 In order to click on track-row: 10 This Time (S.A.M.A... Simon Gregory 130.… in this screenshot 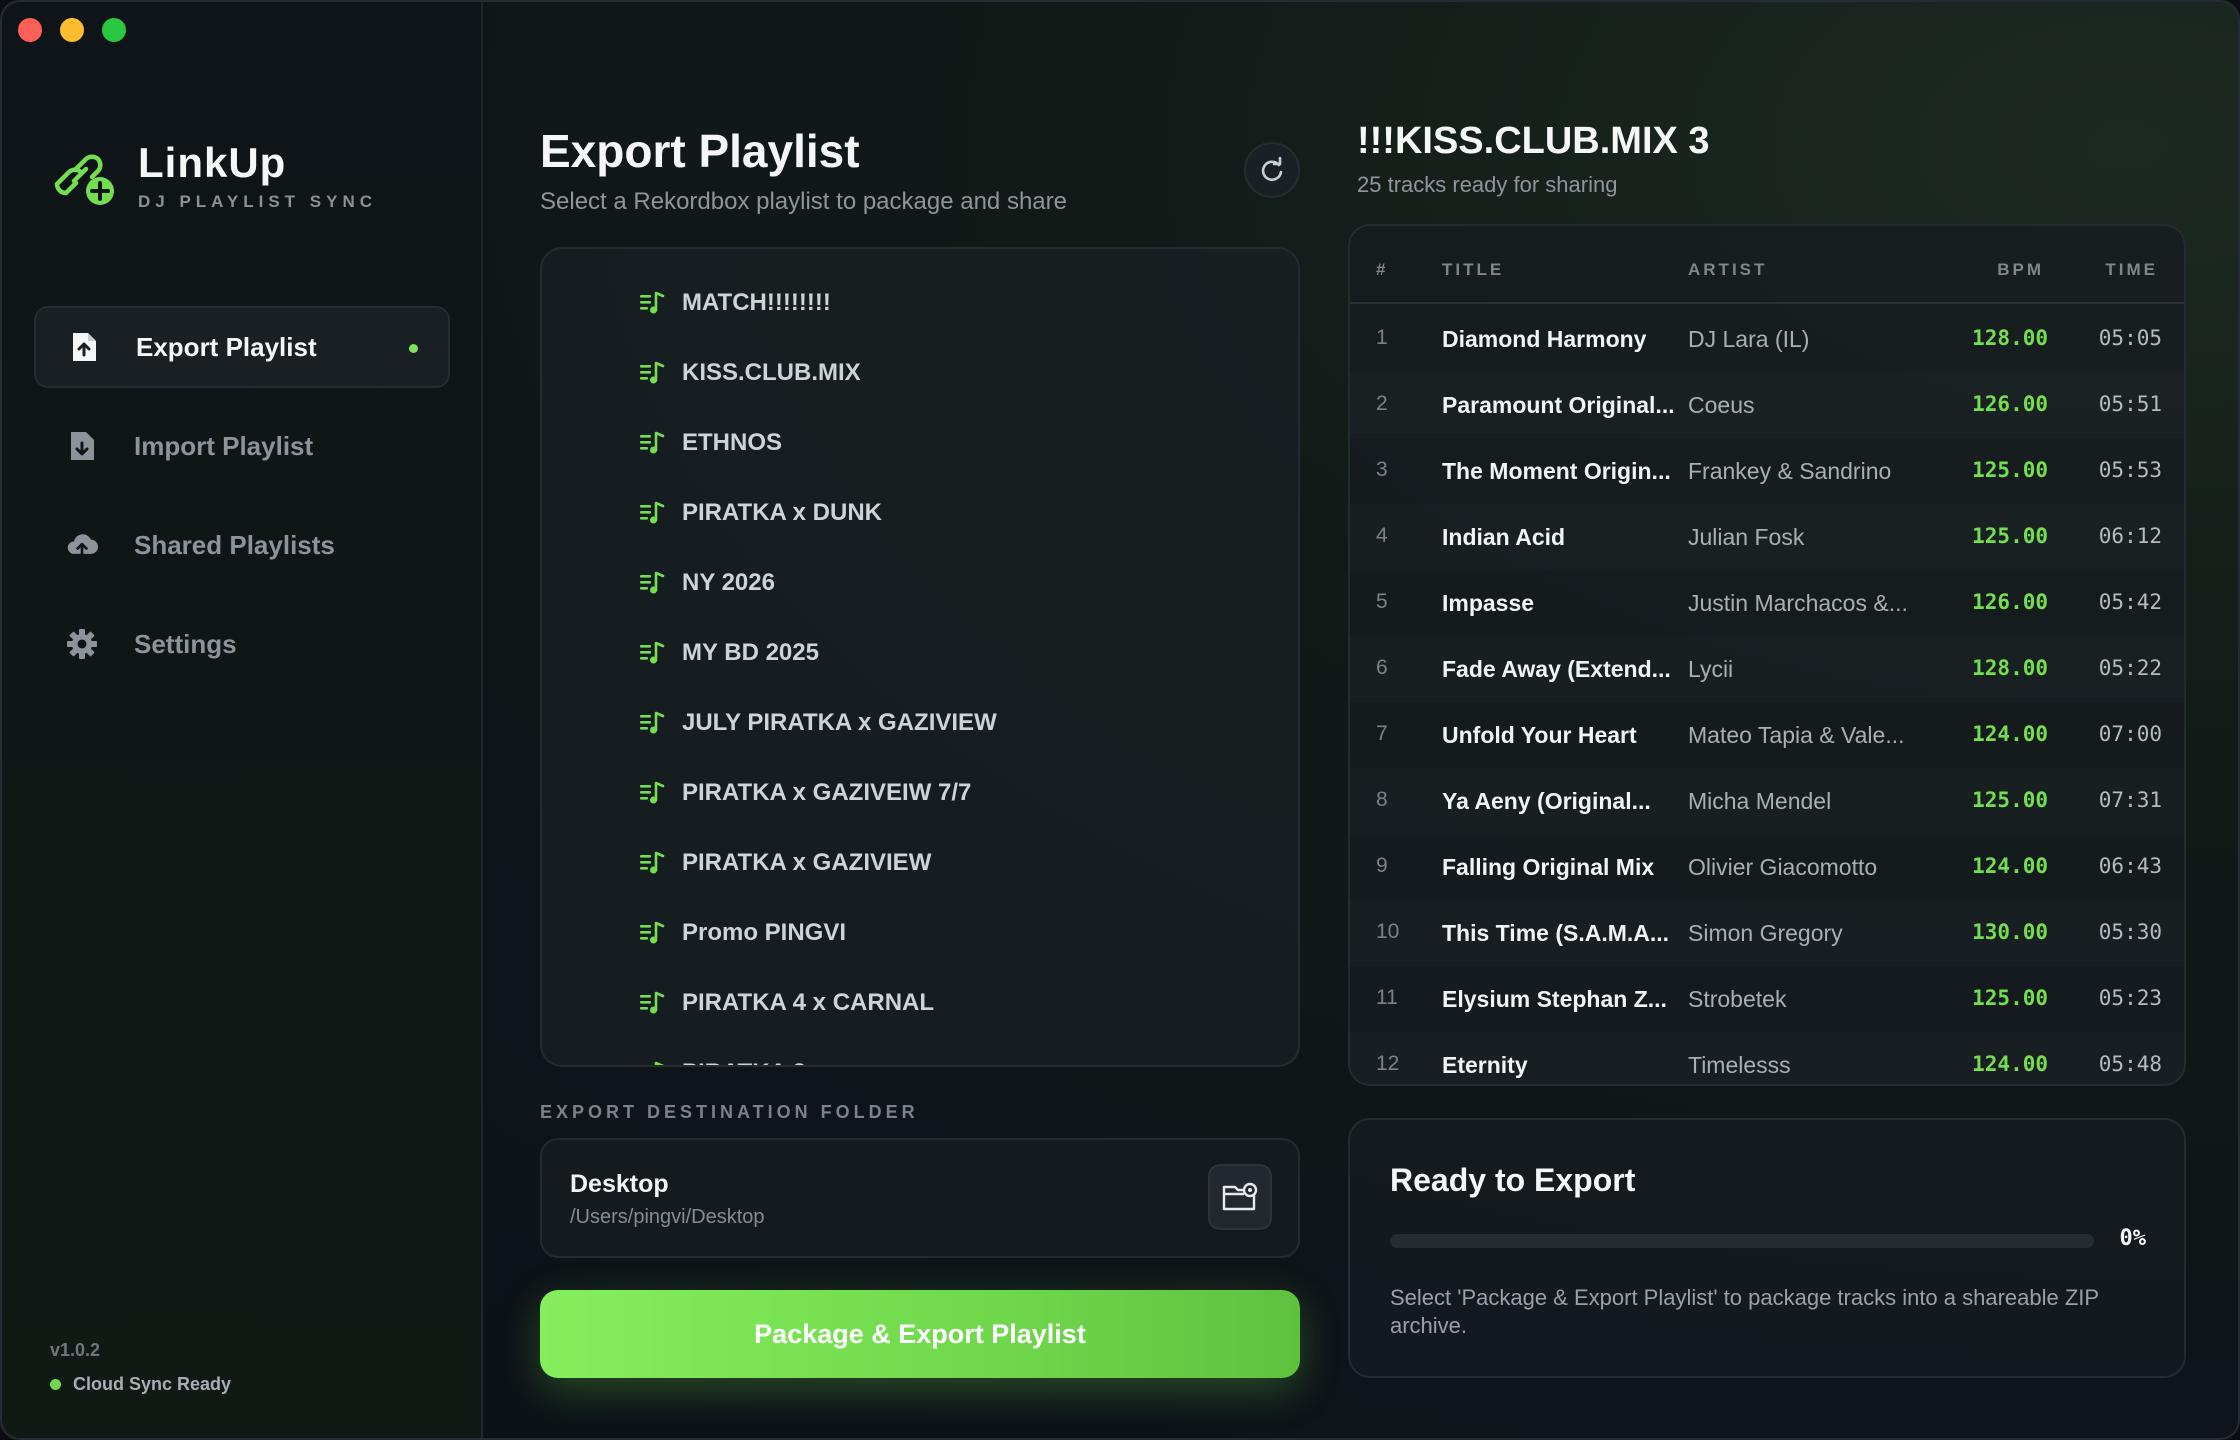, I will do `click(1767, 933)`.